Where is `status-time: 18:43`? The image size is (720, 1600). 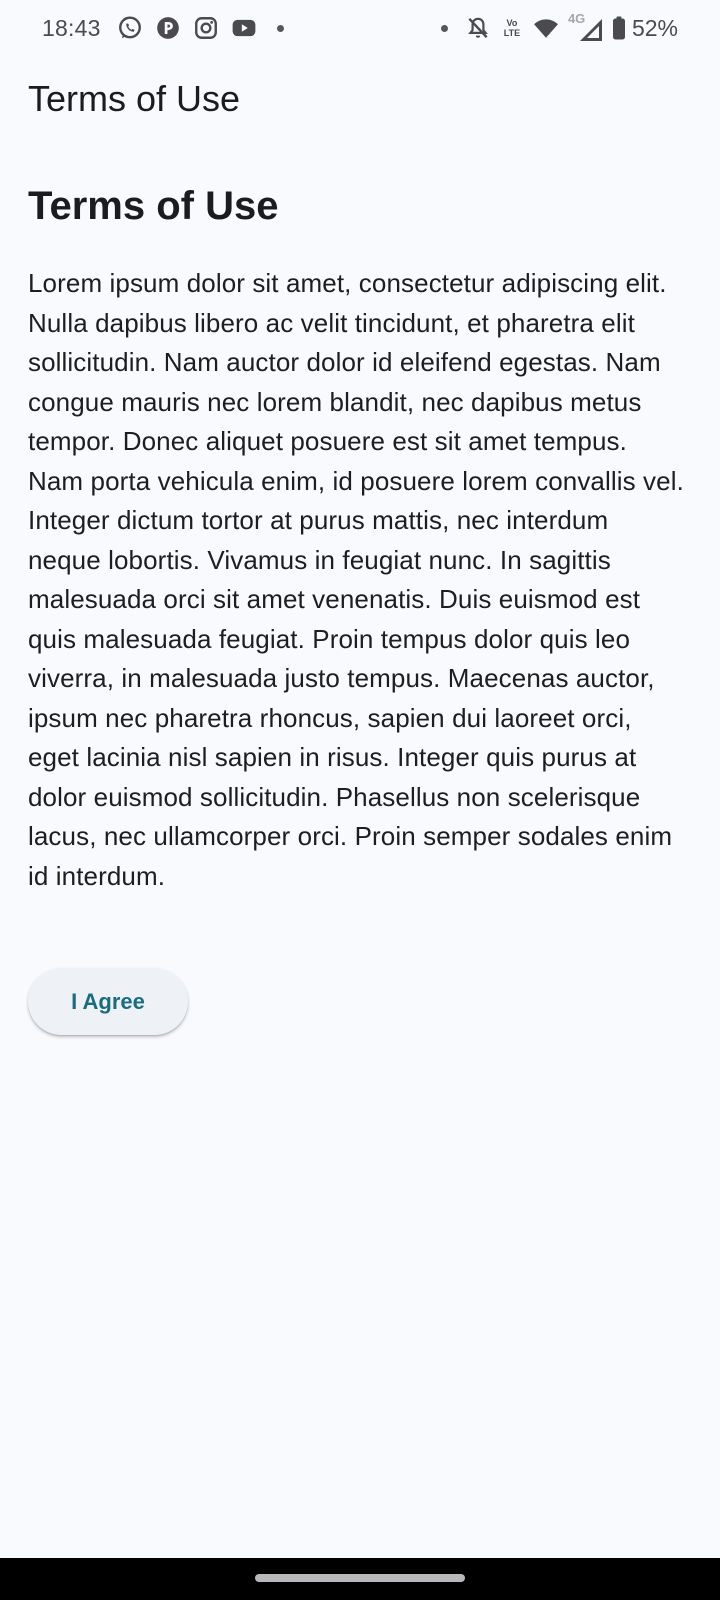
status-time: 18:43 is located at coordinates (71, 27).